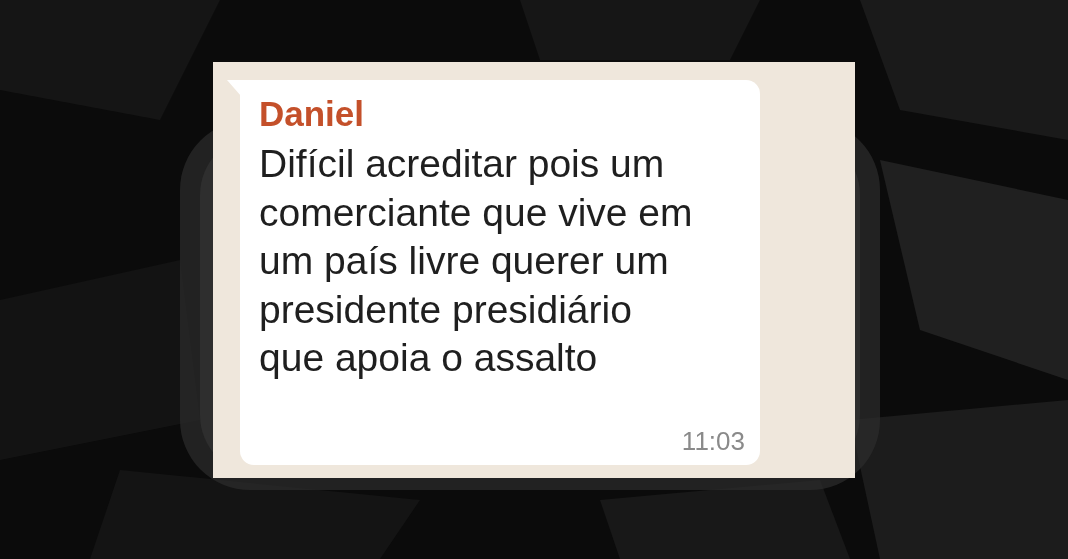 The width and height of the screenshot is (1068, 559). What do you see at coordinates (312, 114) in the screenshot?
I see `sender-name: Daniel` at bounding box center [312, 114].